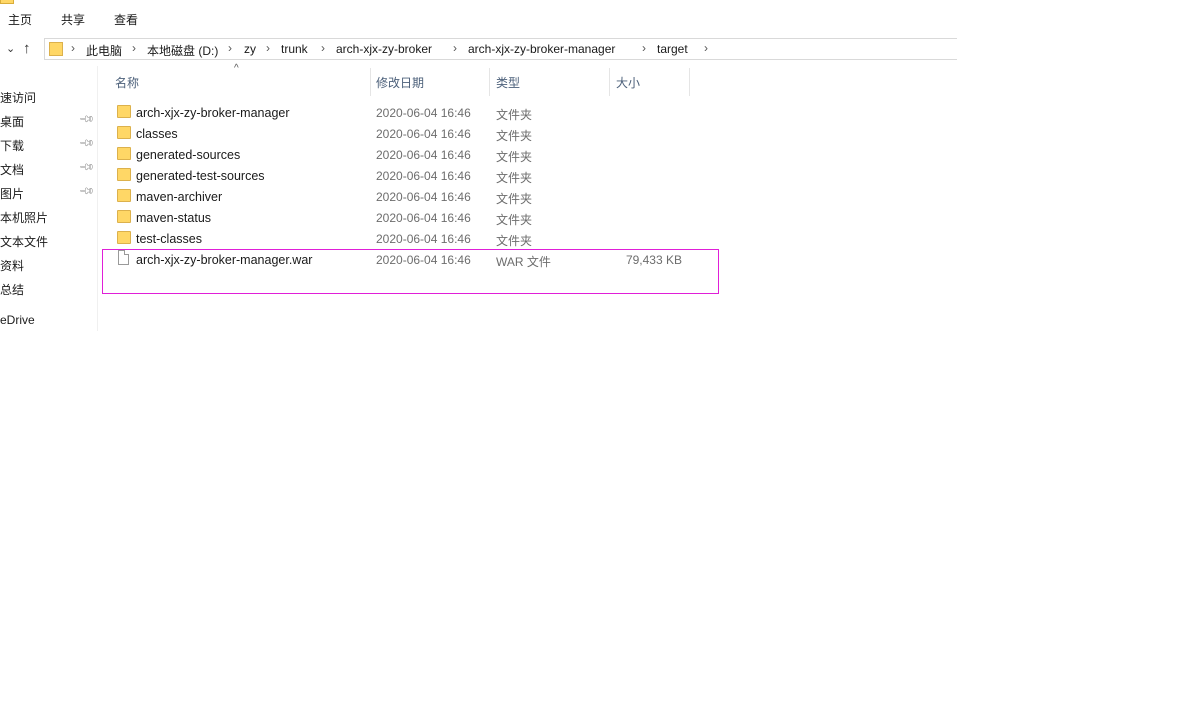  Describe the element at coordinates (12, 193) in the screenshot. I see `nav-pictures: 图片` at that location.